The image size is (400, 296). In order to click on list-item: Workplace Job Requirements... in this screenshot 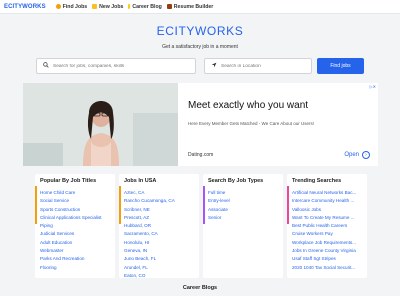, I will do `click(324, 243)`.